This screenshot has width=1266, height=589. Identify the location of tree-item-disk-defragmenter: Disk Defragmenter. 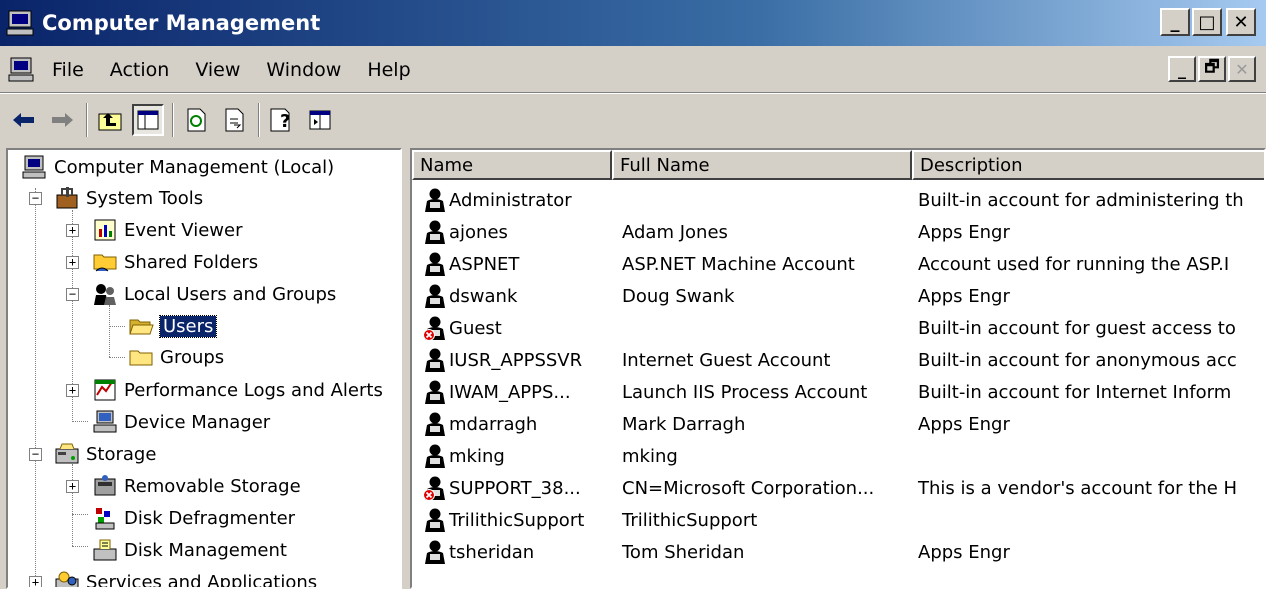
(193, 518).